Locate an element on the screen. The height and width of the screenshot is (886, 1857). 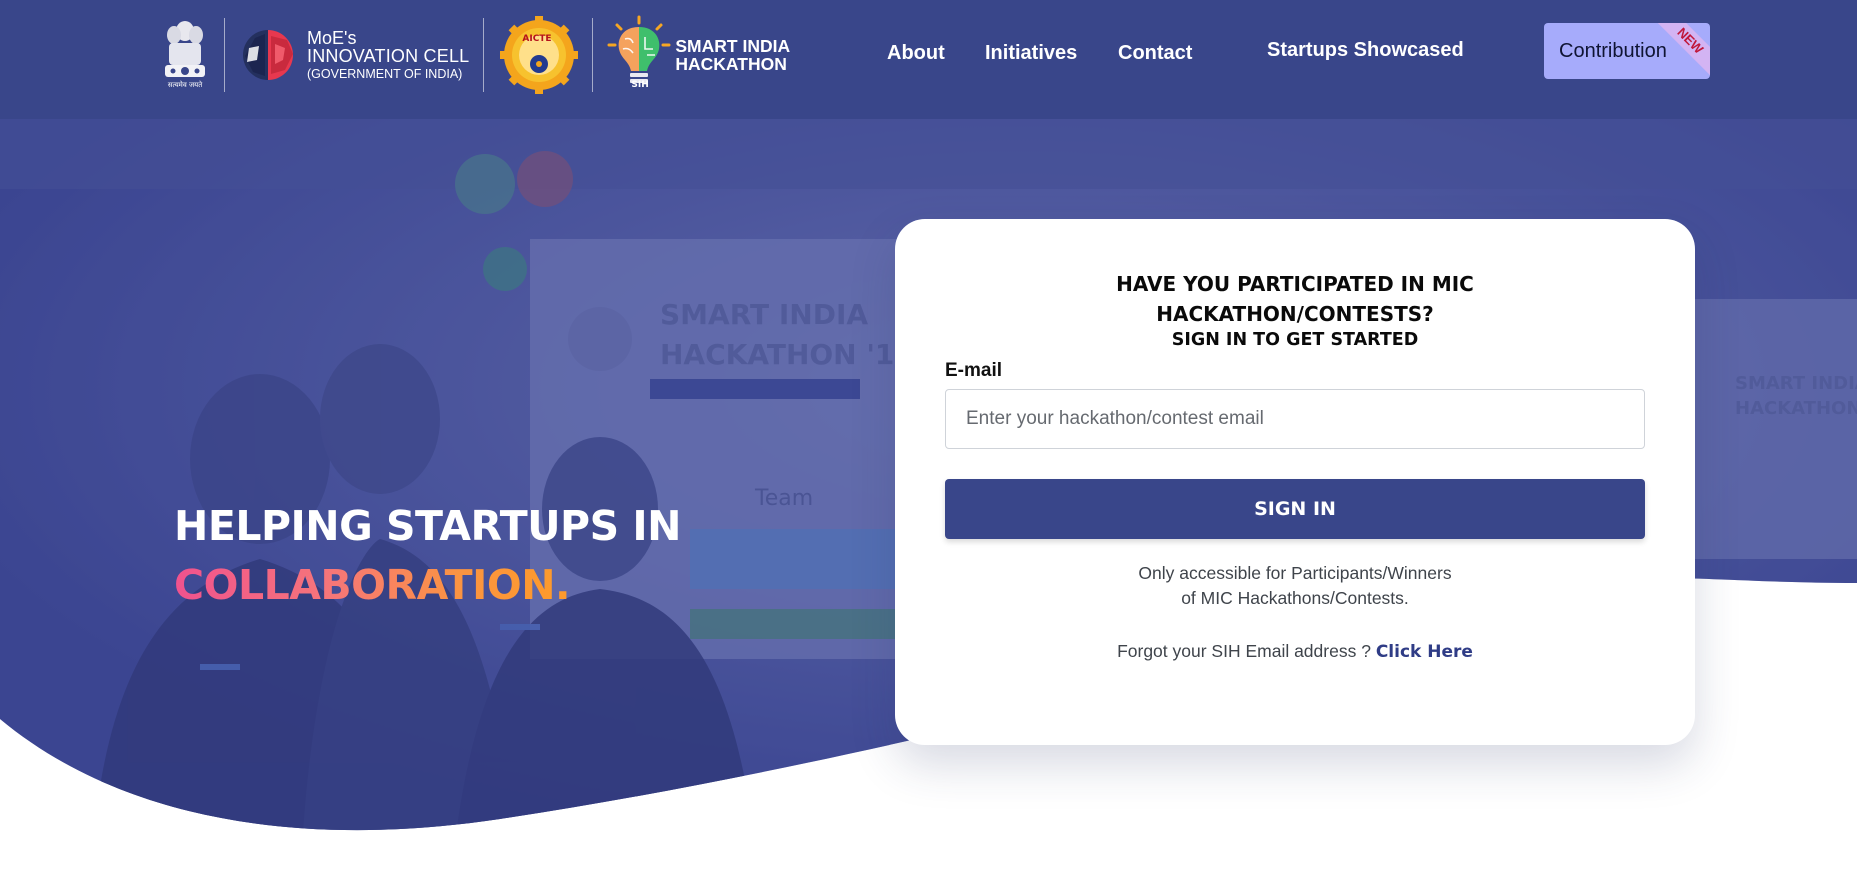
moe-line3: (GOVERNMENT OF INDIA) is located at coordinates (385, 74).